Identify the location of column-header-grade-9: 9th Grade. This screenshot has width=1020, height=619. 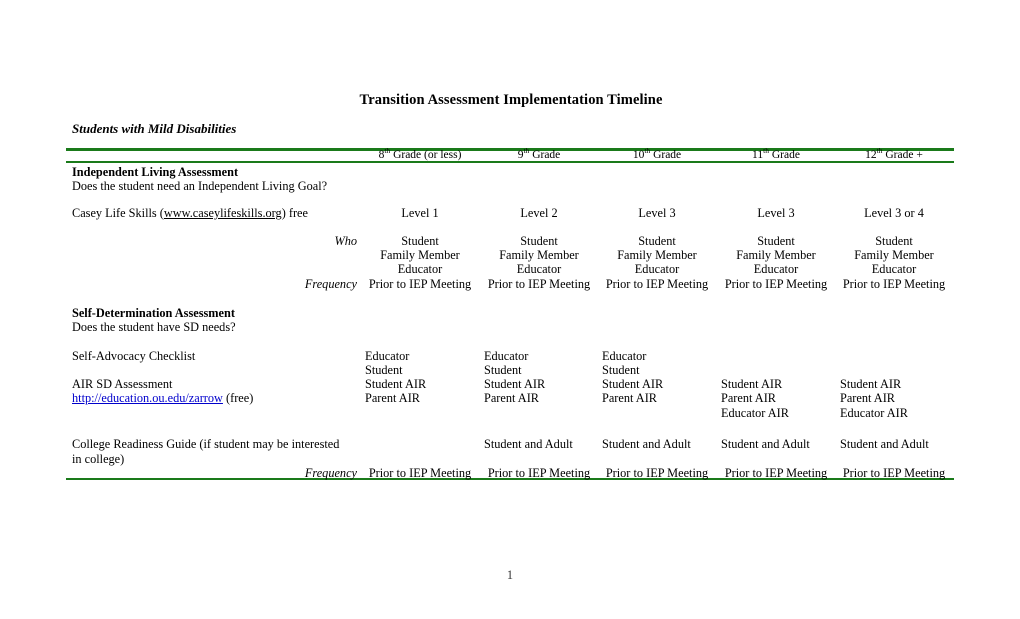
(539, 153).